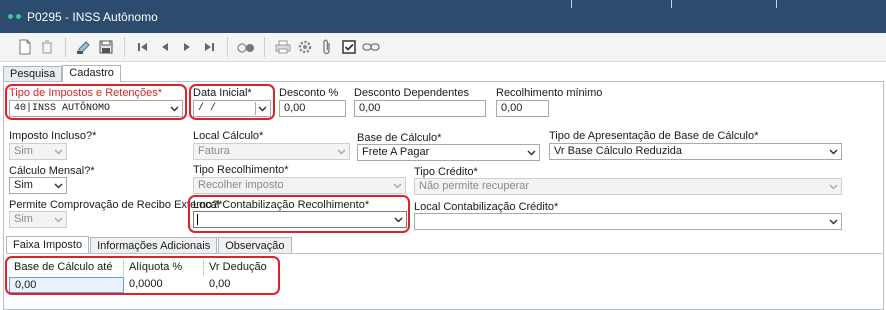  What do you see at coordinates (53, 136) in the screenshot?
I see `imposto-incluso-label: Imposto Incluso?*` at bounding box center [53, 136].